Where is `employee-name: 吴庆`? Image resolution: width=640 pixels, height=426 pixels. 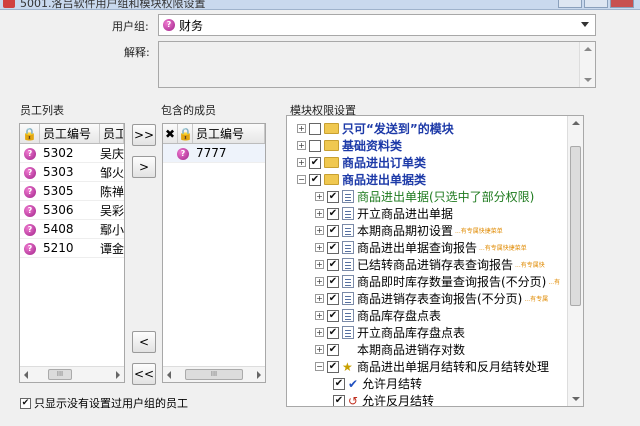 employee-name: 吴庆 is located at coordinates (112, 153).